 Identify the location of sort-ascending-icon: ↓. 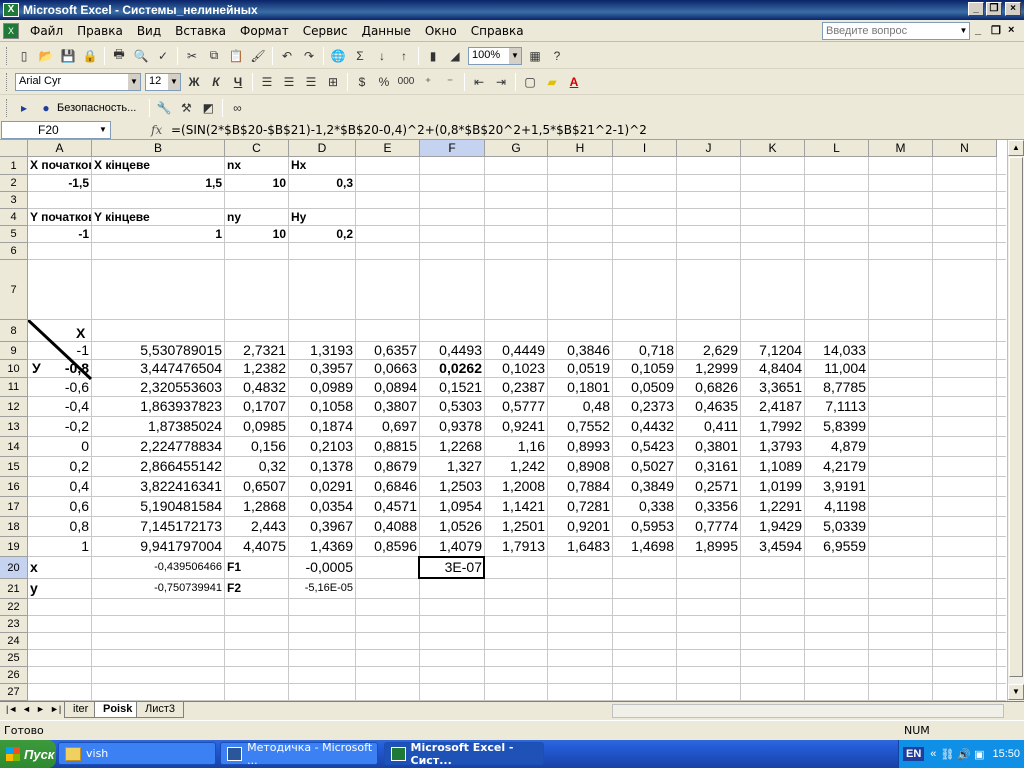
(382, 56).